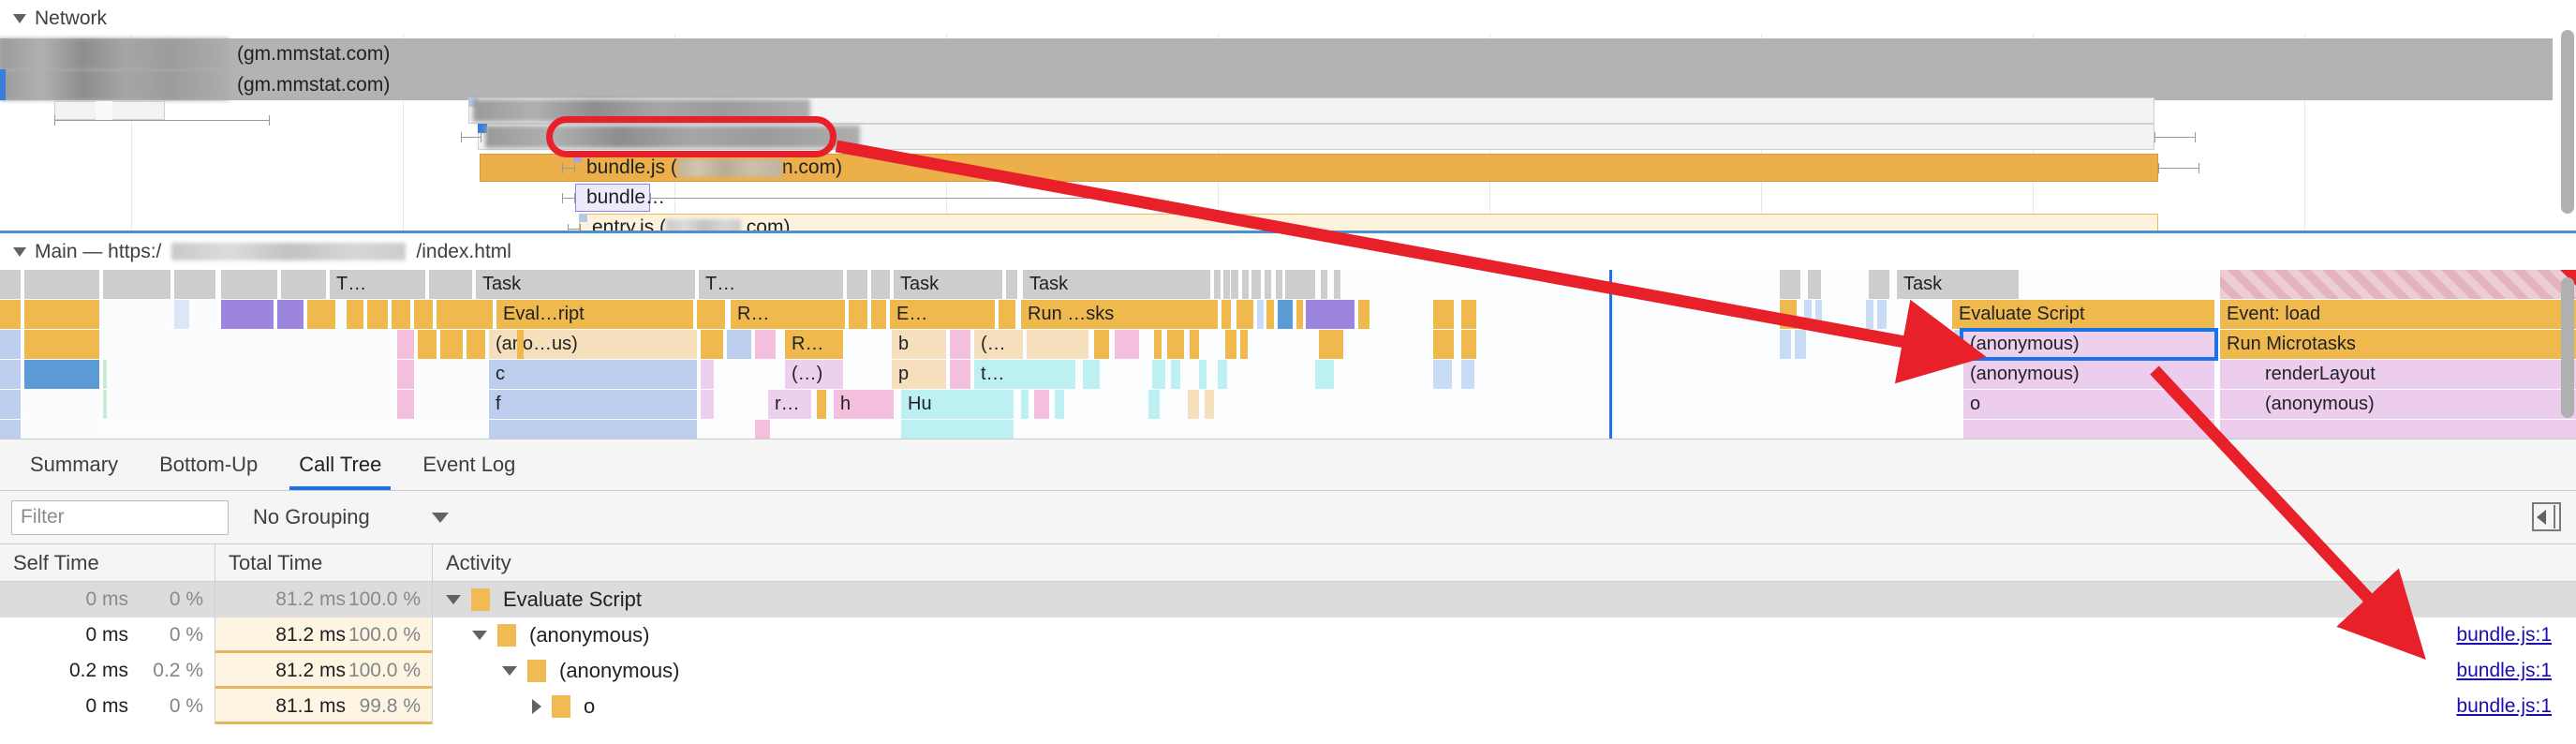  What do you see at coordinates (2088, 404) in the screenshot?
I see `flame-block: o` at bounding box center [2088, 404].